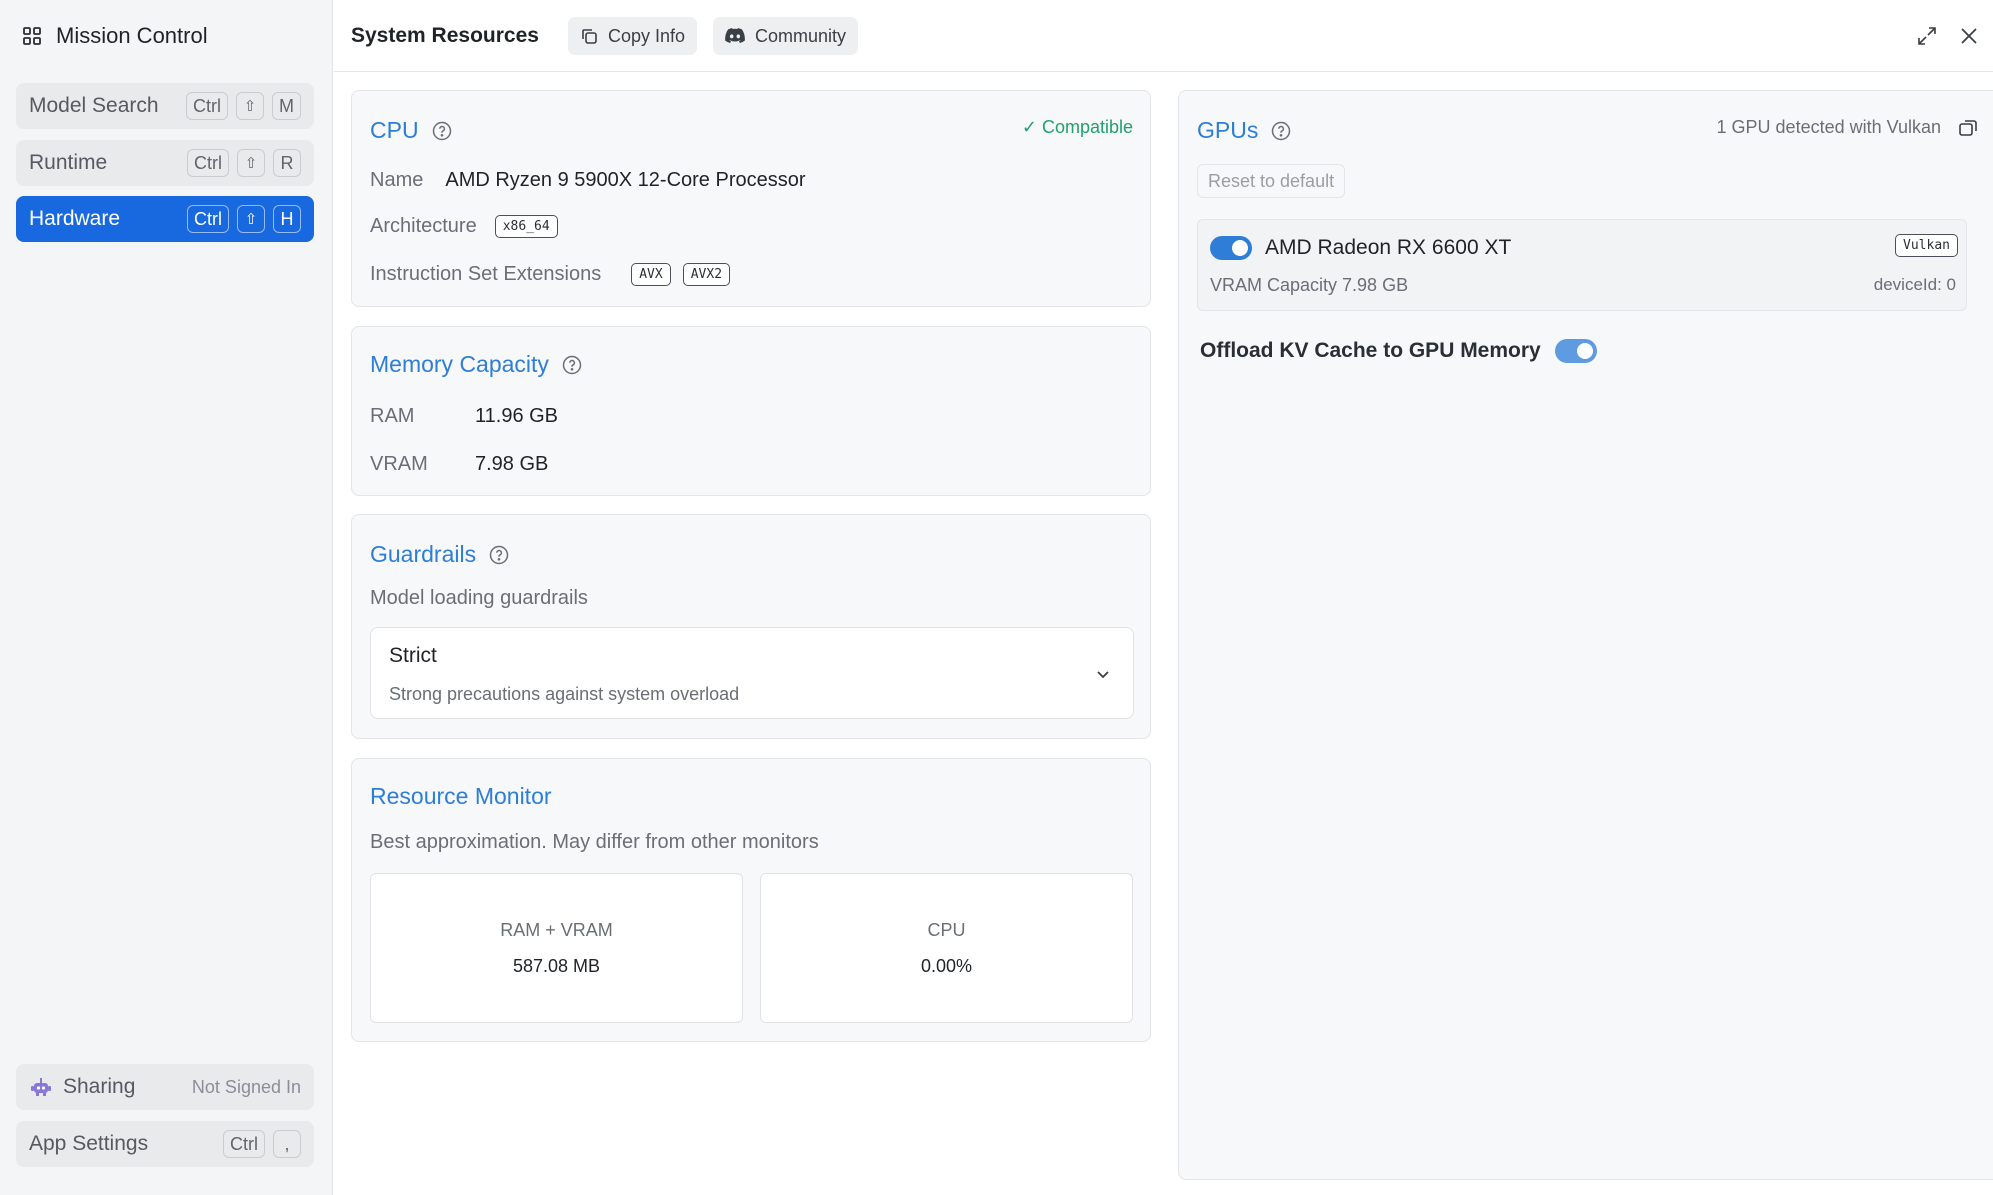 This screenshot has height=1195, width=1993. Describe the element at coordinates (625, 180) in the screenshot. I see `cpu-name-value: AMD Ryzen 9 5900X 12-Core Processor` at that location.